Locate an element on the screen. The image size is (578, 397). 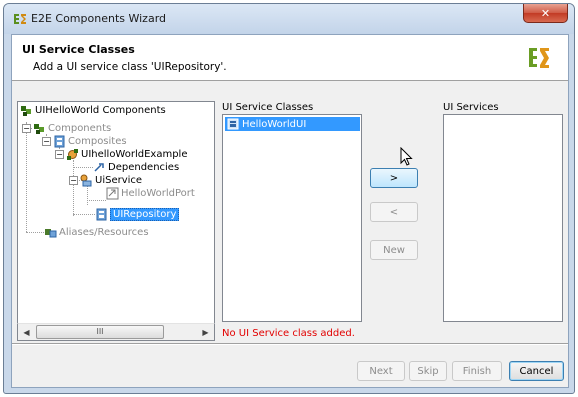
remove-button: < is located at coordinates (394, 212).